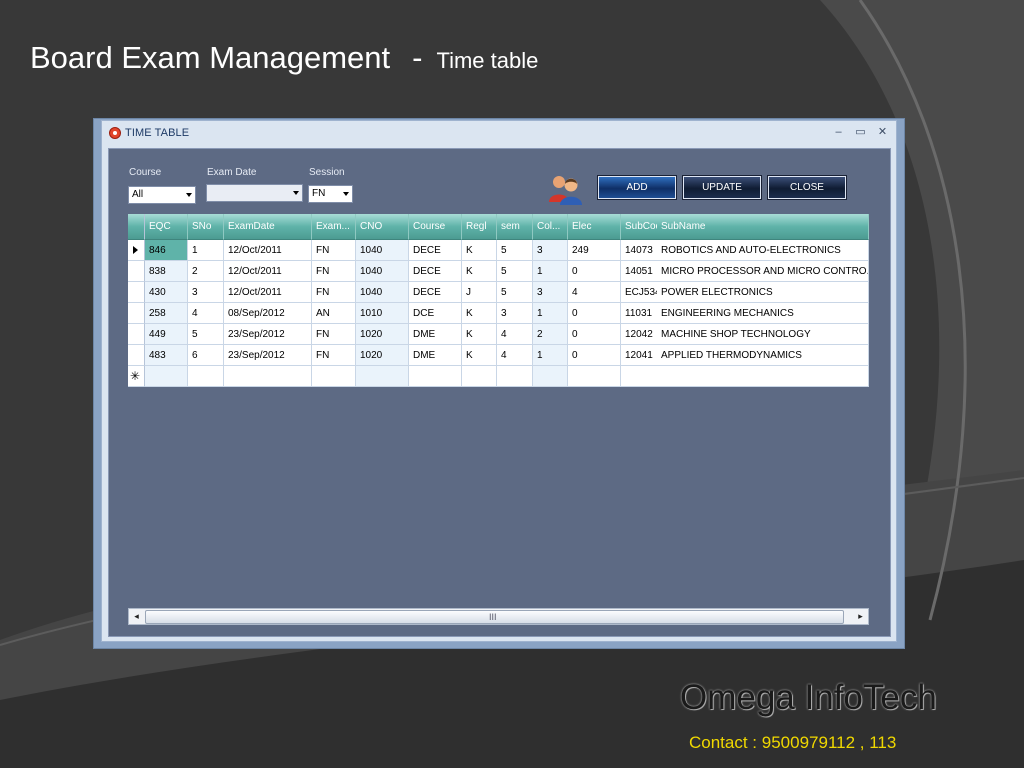 Image resolution: width=1024 pixels, height=768 pixels. What do you see at coordinates (594, 250) in the screenshot?
I see `cell-elec: 249` at bounding box center [594, 250].